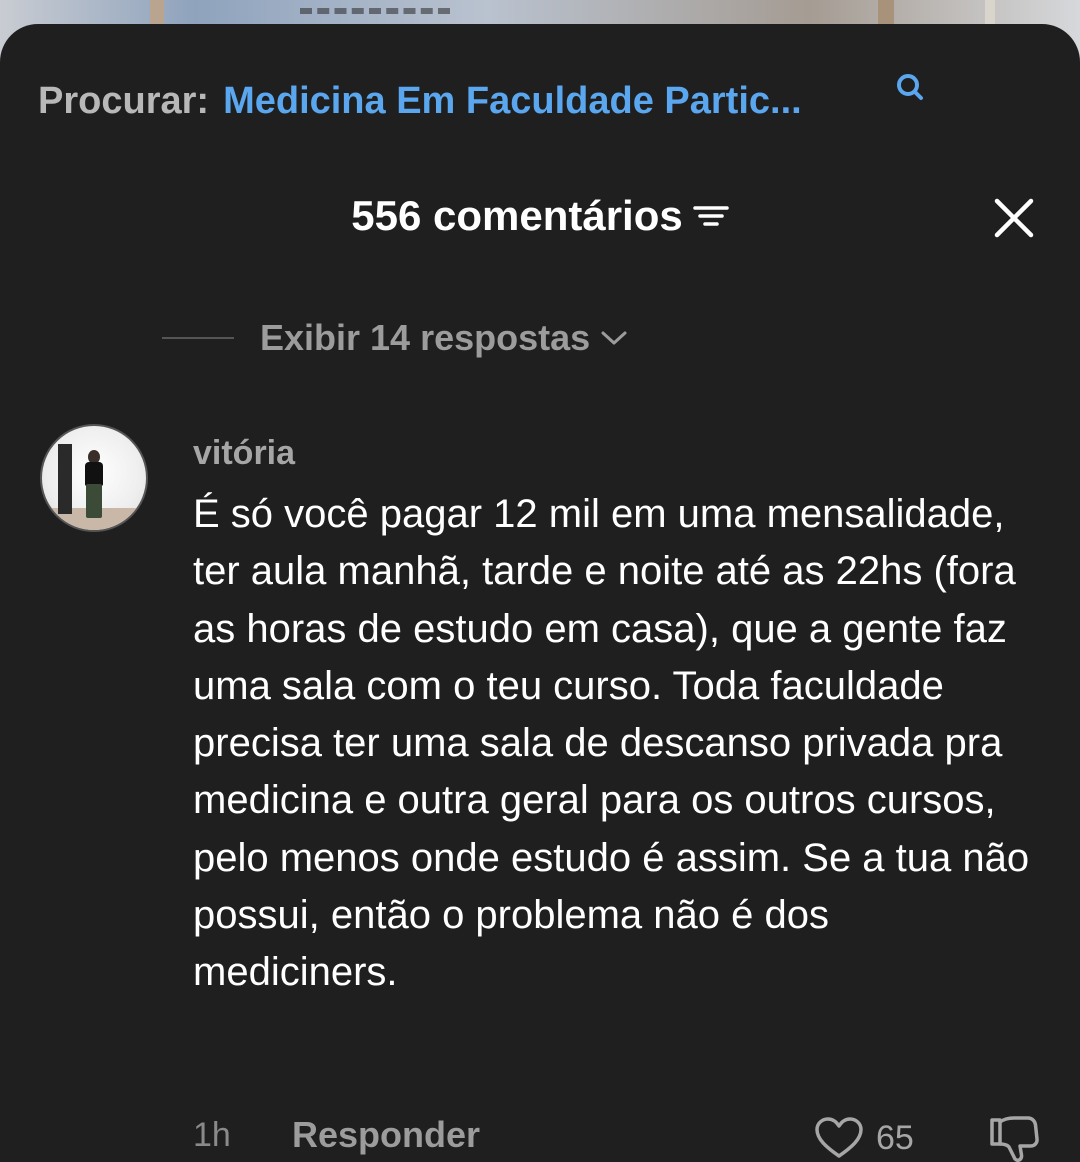  I want to click on view-replies-button: Exibir 14 respostas, so click(395, 338).